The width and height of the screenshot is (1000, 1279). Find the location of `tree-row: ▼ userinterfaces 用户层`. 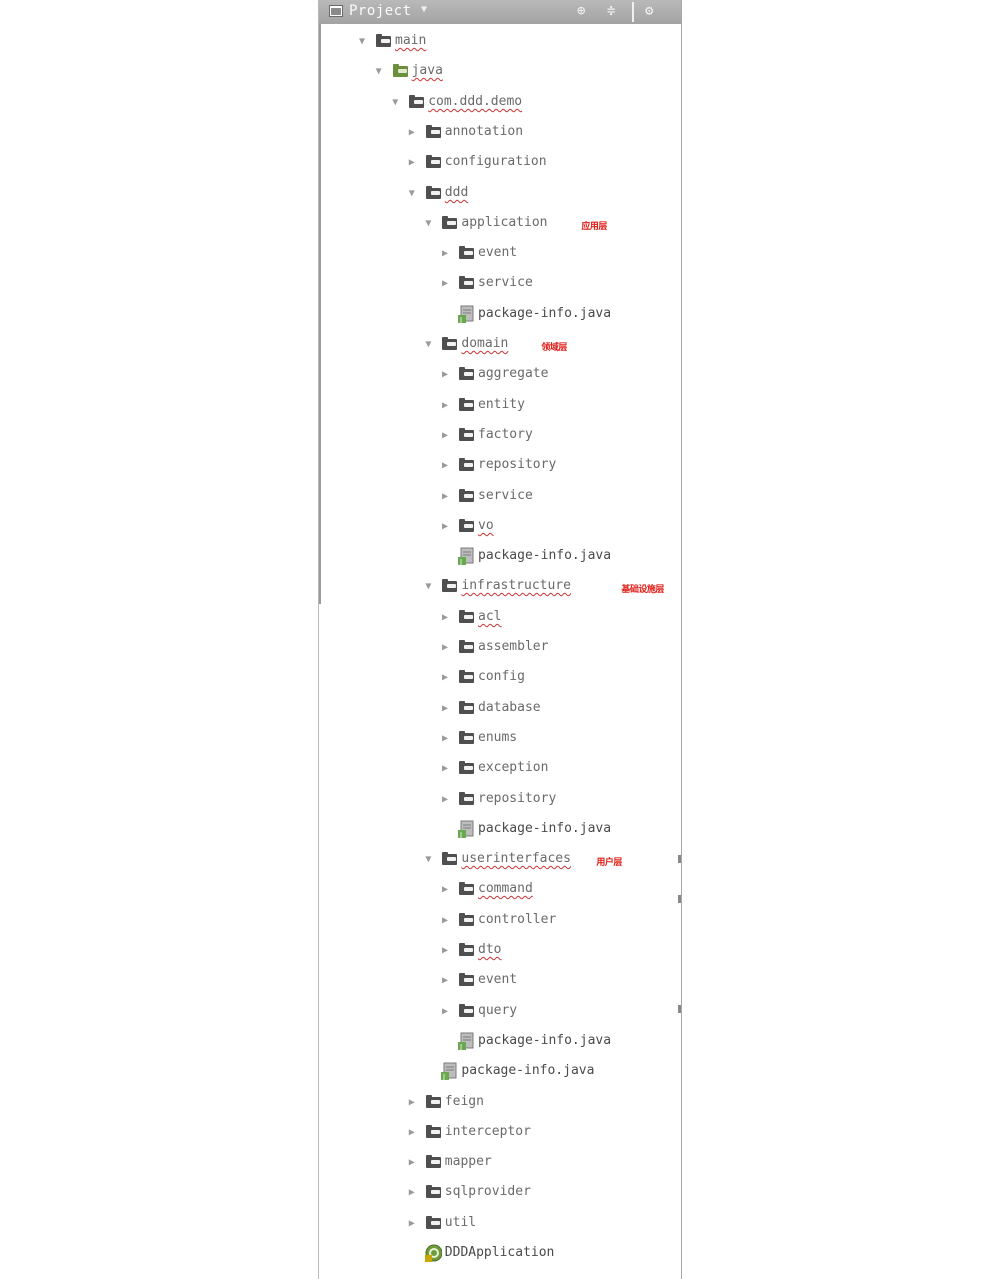

tree-row: ▼ userinterfaces 用户层 is located at coordinates (499, 860).